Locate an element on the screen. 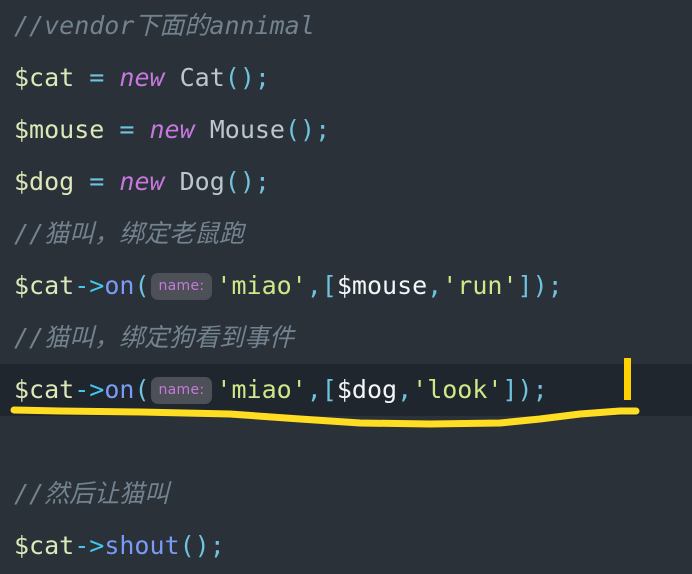 Image resolution: width=692 pixels, height=574 pixels. code-line-5: //猫叫，绑定老鼠跑 is located at coordinates (346, 234).